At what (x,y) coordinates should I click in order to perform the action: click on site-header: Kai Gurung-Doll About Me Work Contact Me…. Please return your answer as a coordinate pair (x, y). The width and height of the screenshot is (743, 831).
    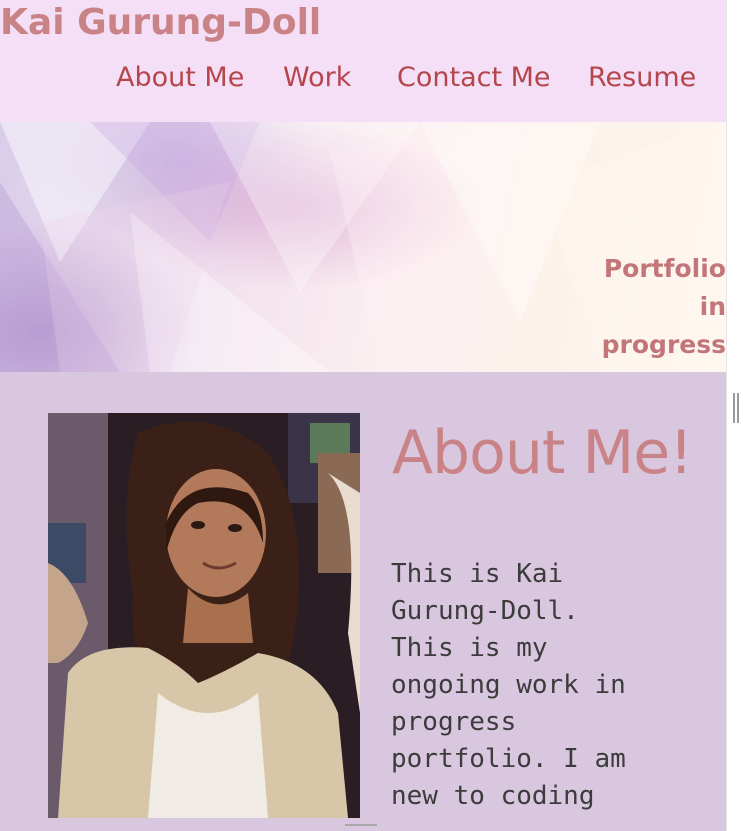
    Looking at the image, I should click on (363, 61).